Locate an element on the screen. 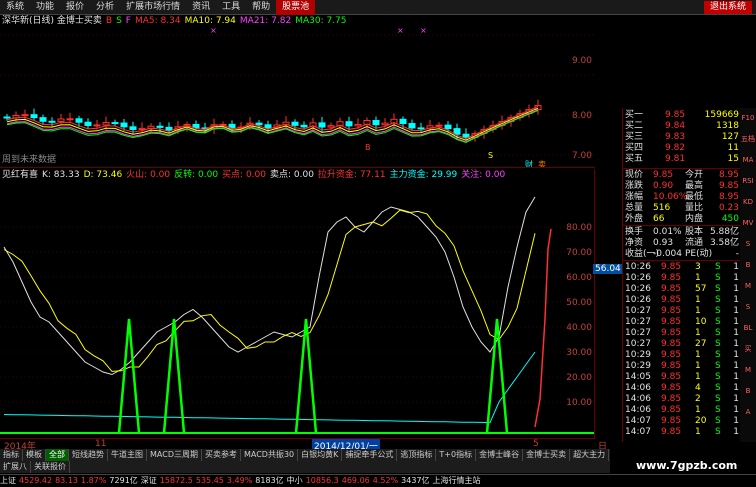 The width and height of the screenshot is (756, 487). formula-tab: 超大主力 is located at coordinates (590, 455).